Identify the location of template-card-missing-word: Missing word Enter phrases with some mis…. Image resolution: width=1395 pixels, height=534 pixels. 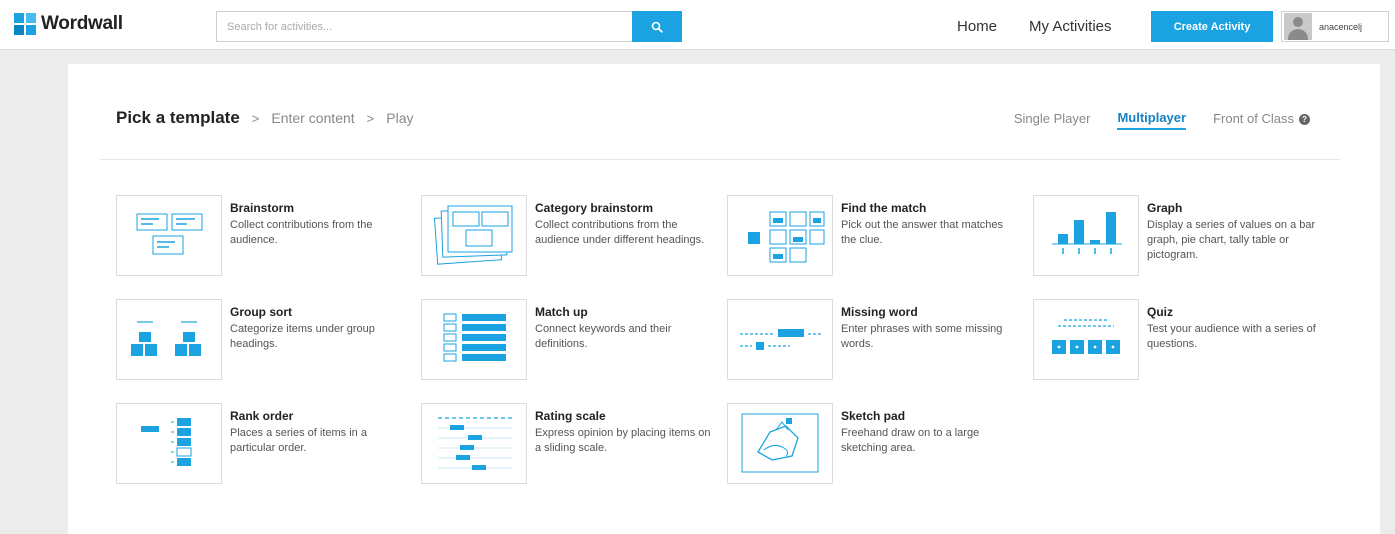
(877, 341).